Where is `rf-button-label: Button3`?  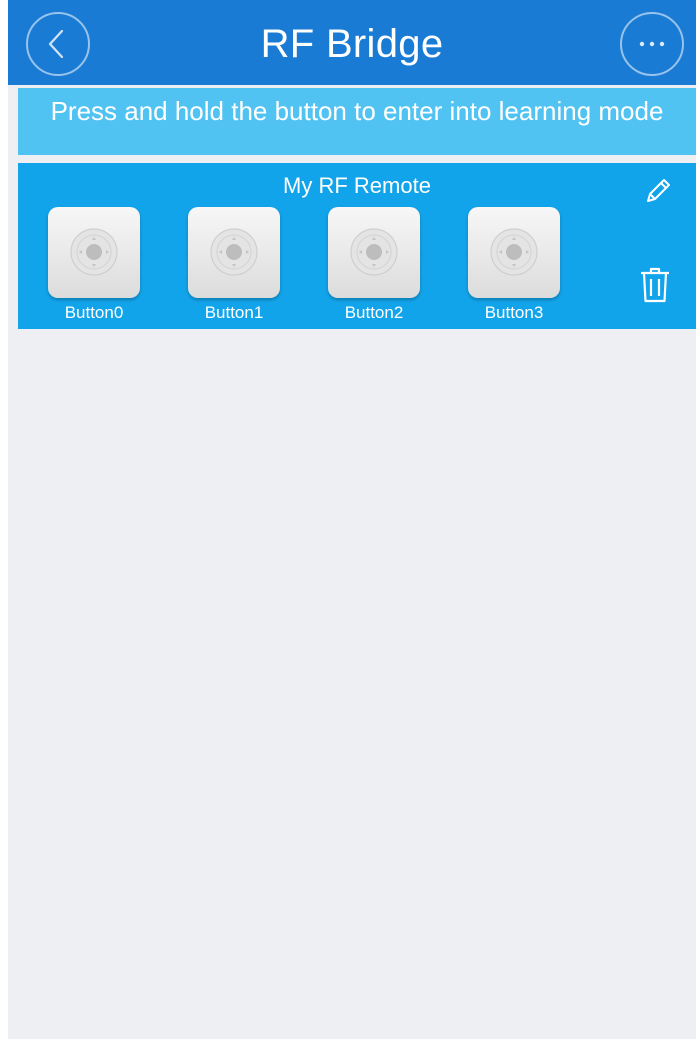 rf-button-label: Button3 is located at coordinates (514, 312).